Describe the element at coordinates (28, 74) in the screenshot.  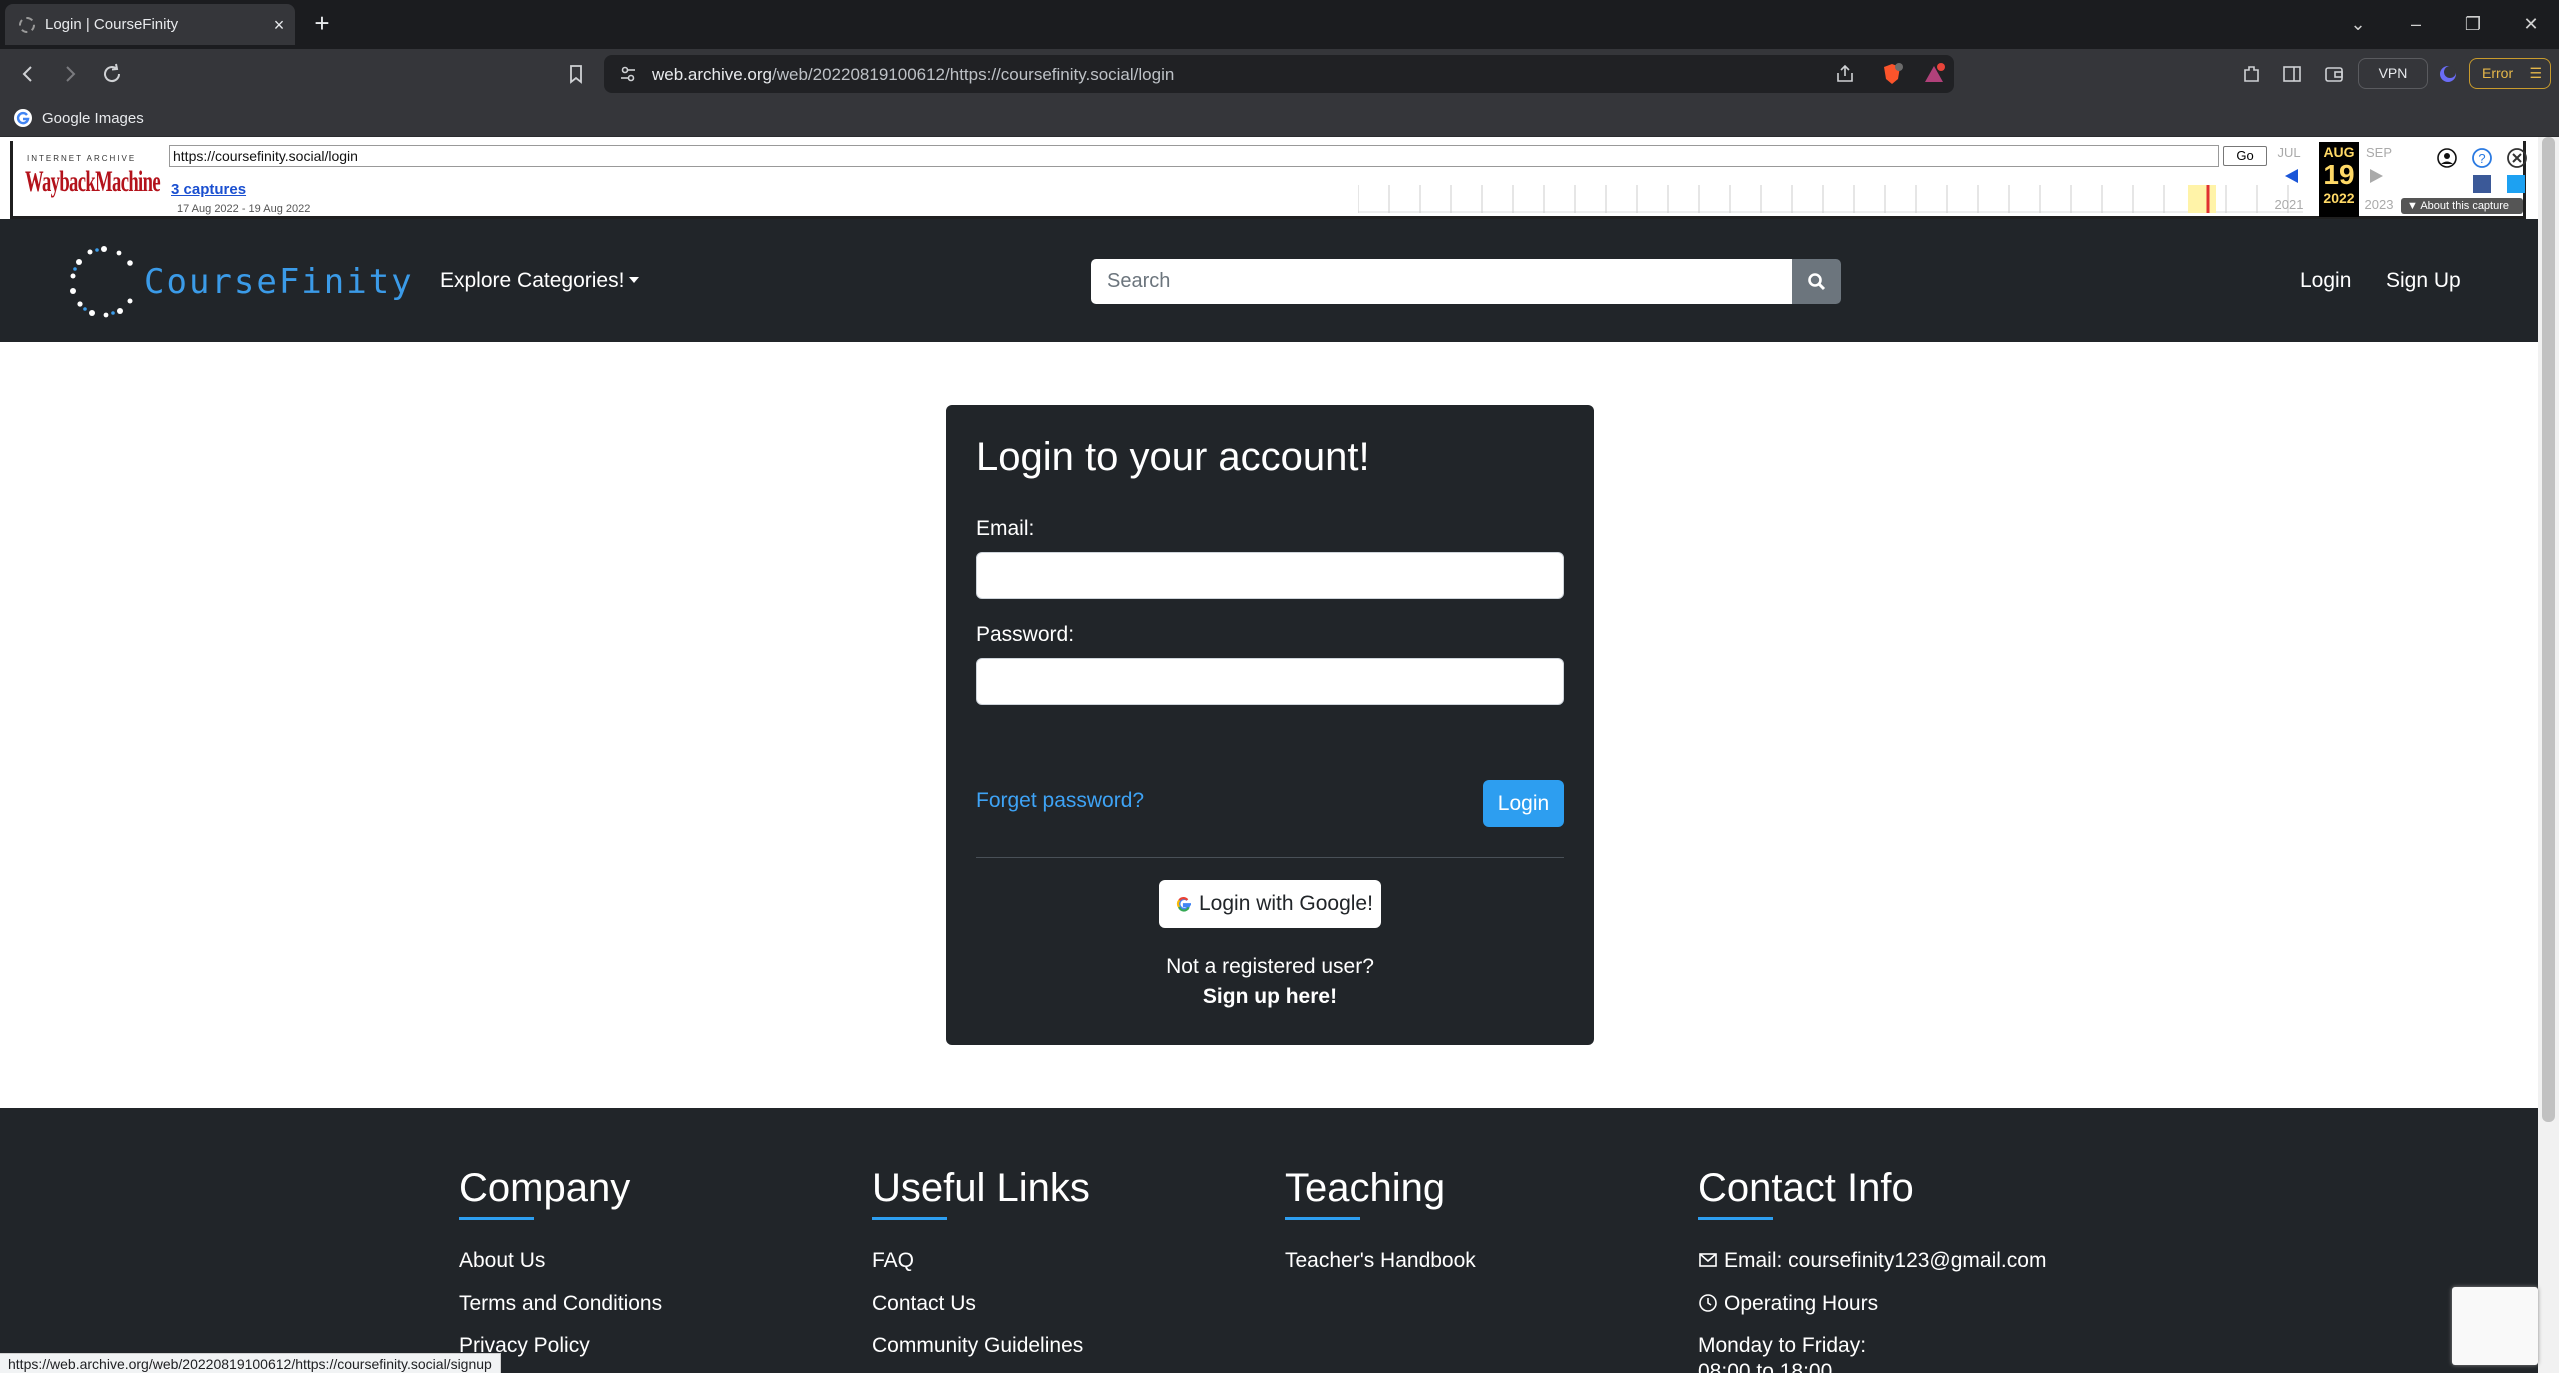
I see `back-icon` at that location.